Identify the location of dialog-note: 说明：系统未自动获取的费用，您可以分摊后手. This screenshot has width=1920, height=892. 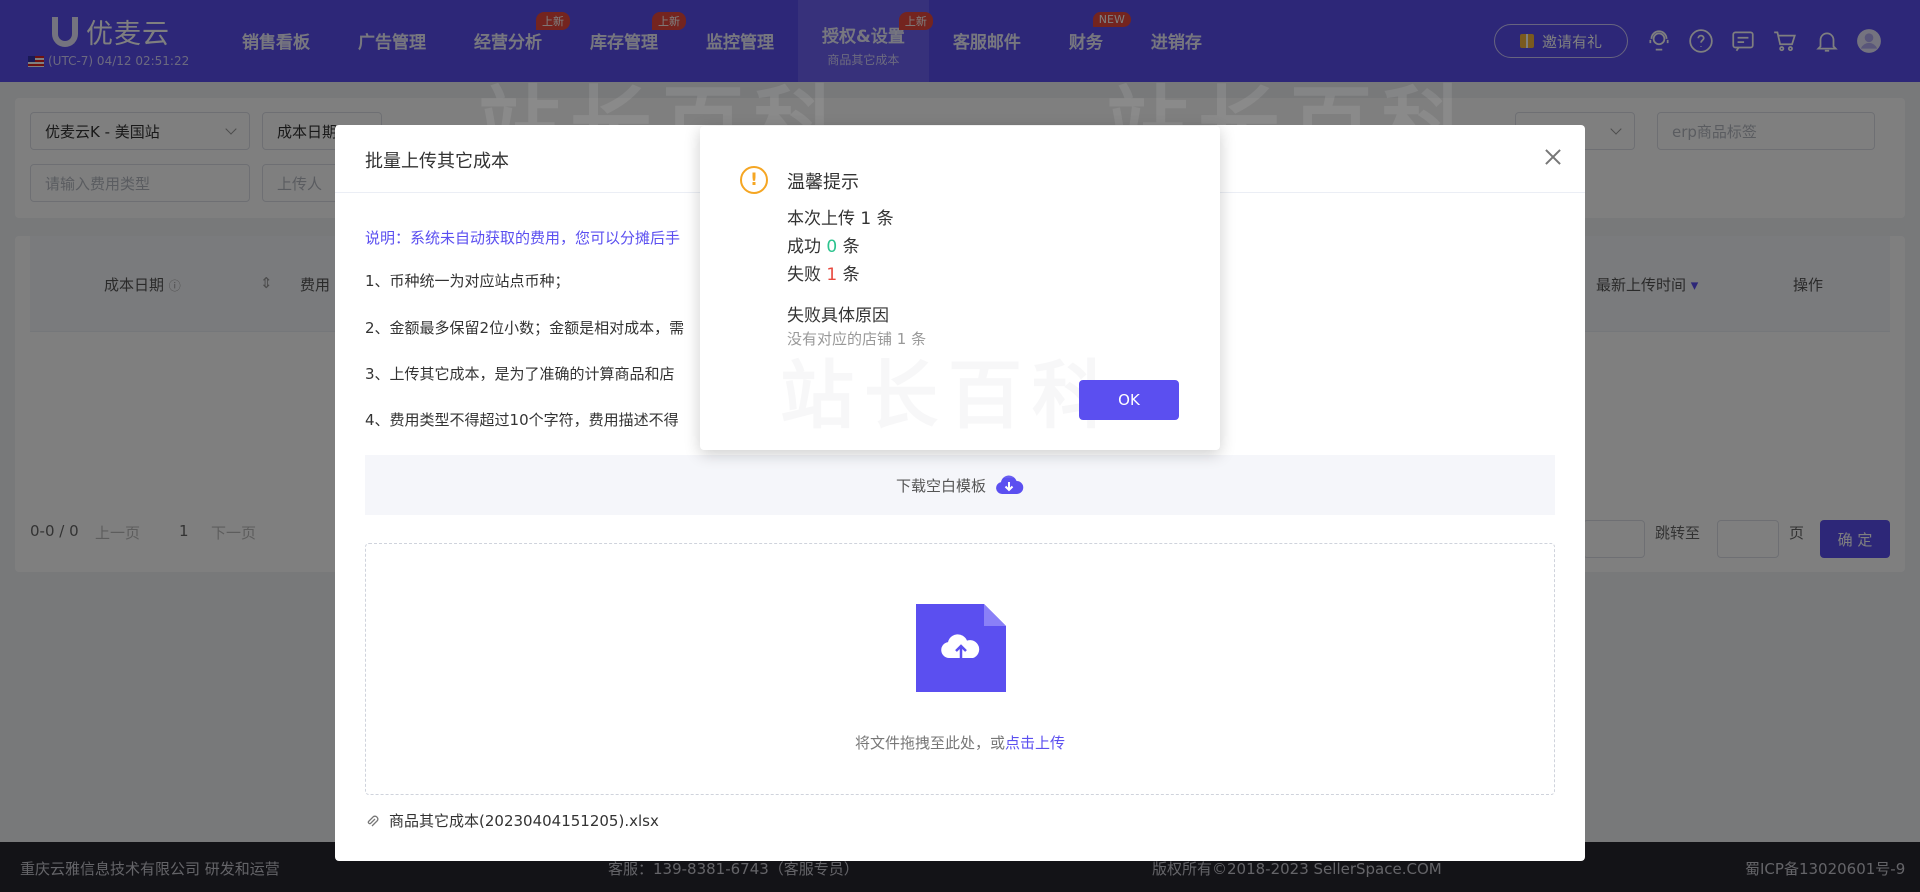
(523, 238).